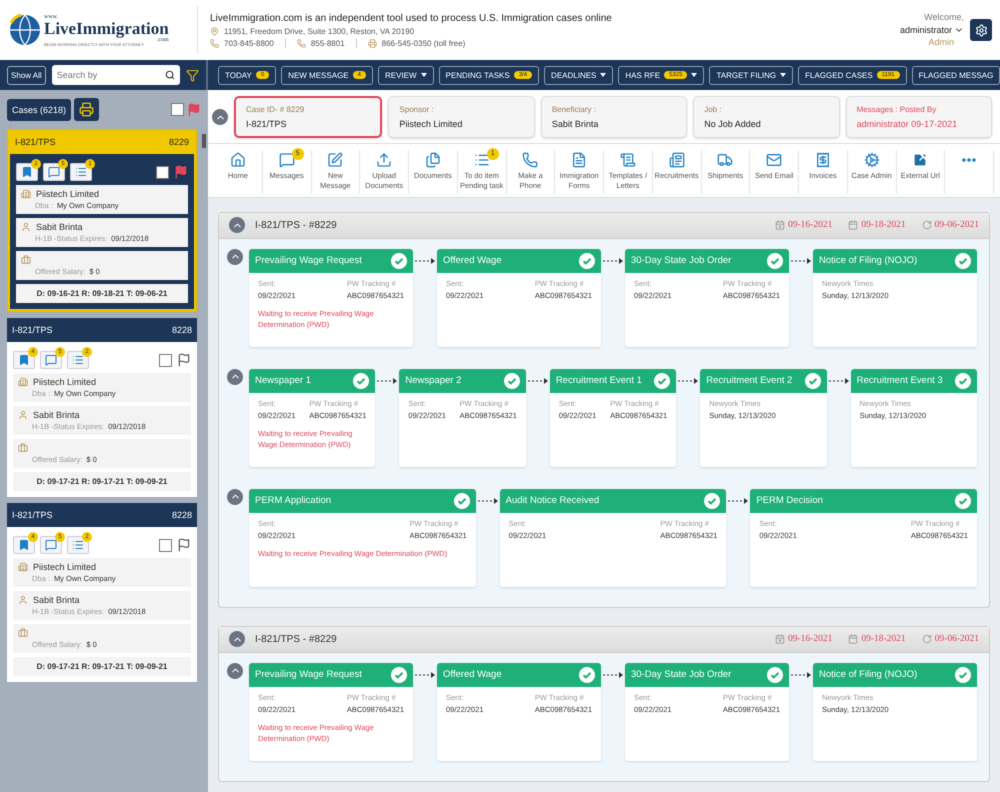  What do you see at coordinates (431, 124) in the screenshot?
I see `summary-value: Piistech Limited` at bounding box center [431, 124].